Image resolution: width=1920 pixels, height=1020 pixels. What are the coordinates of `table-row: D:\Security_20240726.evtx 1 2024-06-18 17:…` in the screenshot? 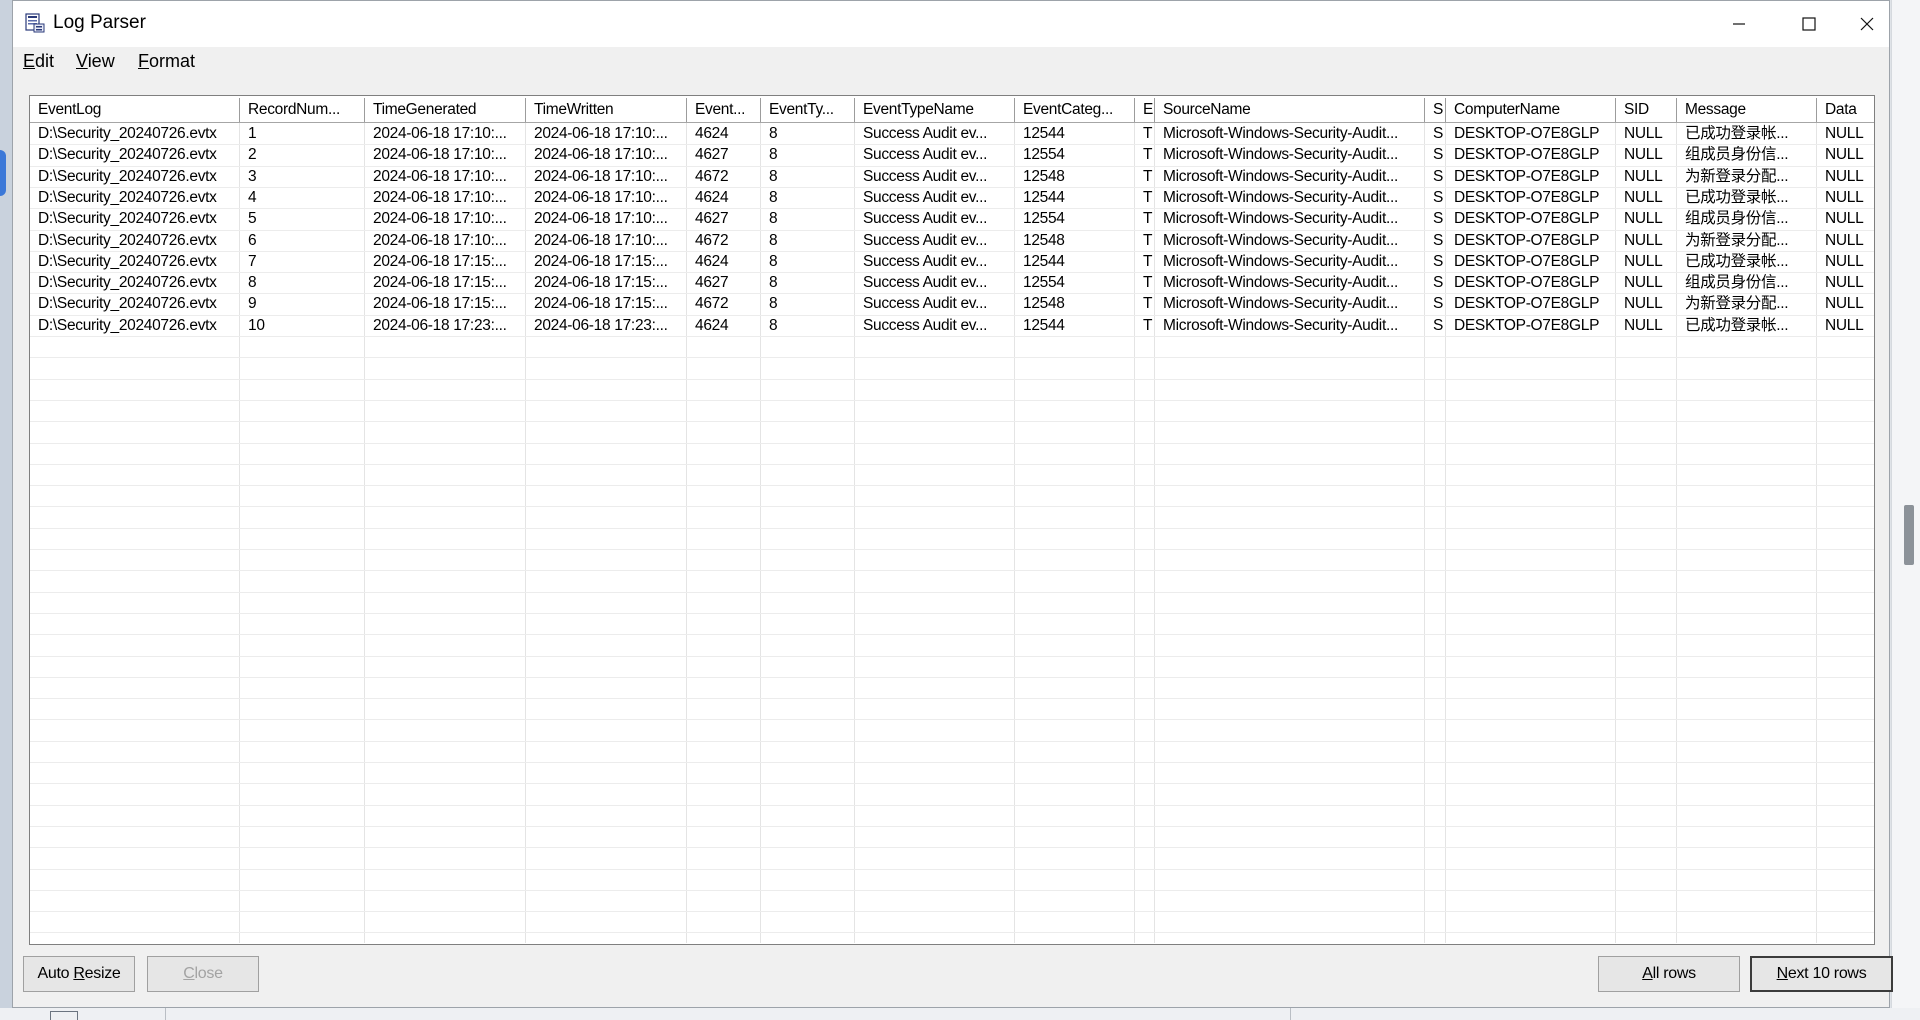 It's located at (952, 133).